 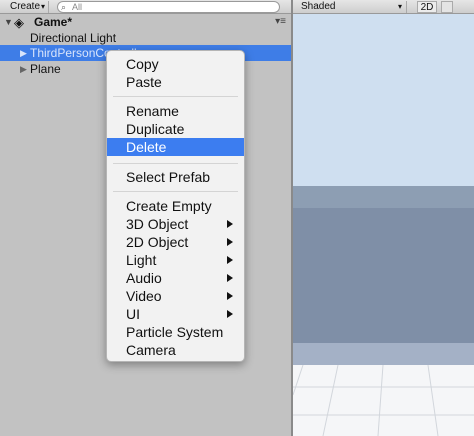 I want to click on search-placeholder: All, so click(x=77, y=7).